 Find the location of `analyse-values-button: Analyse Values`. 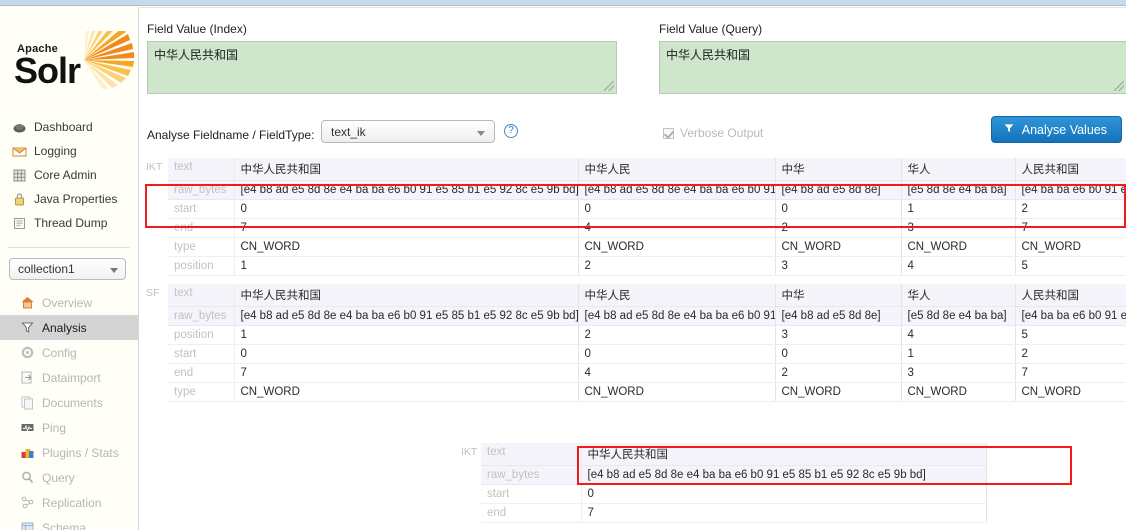

analyse-values-button: Analyse Values is located at coordinates (1056, 129).